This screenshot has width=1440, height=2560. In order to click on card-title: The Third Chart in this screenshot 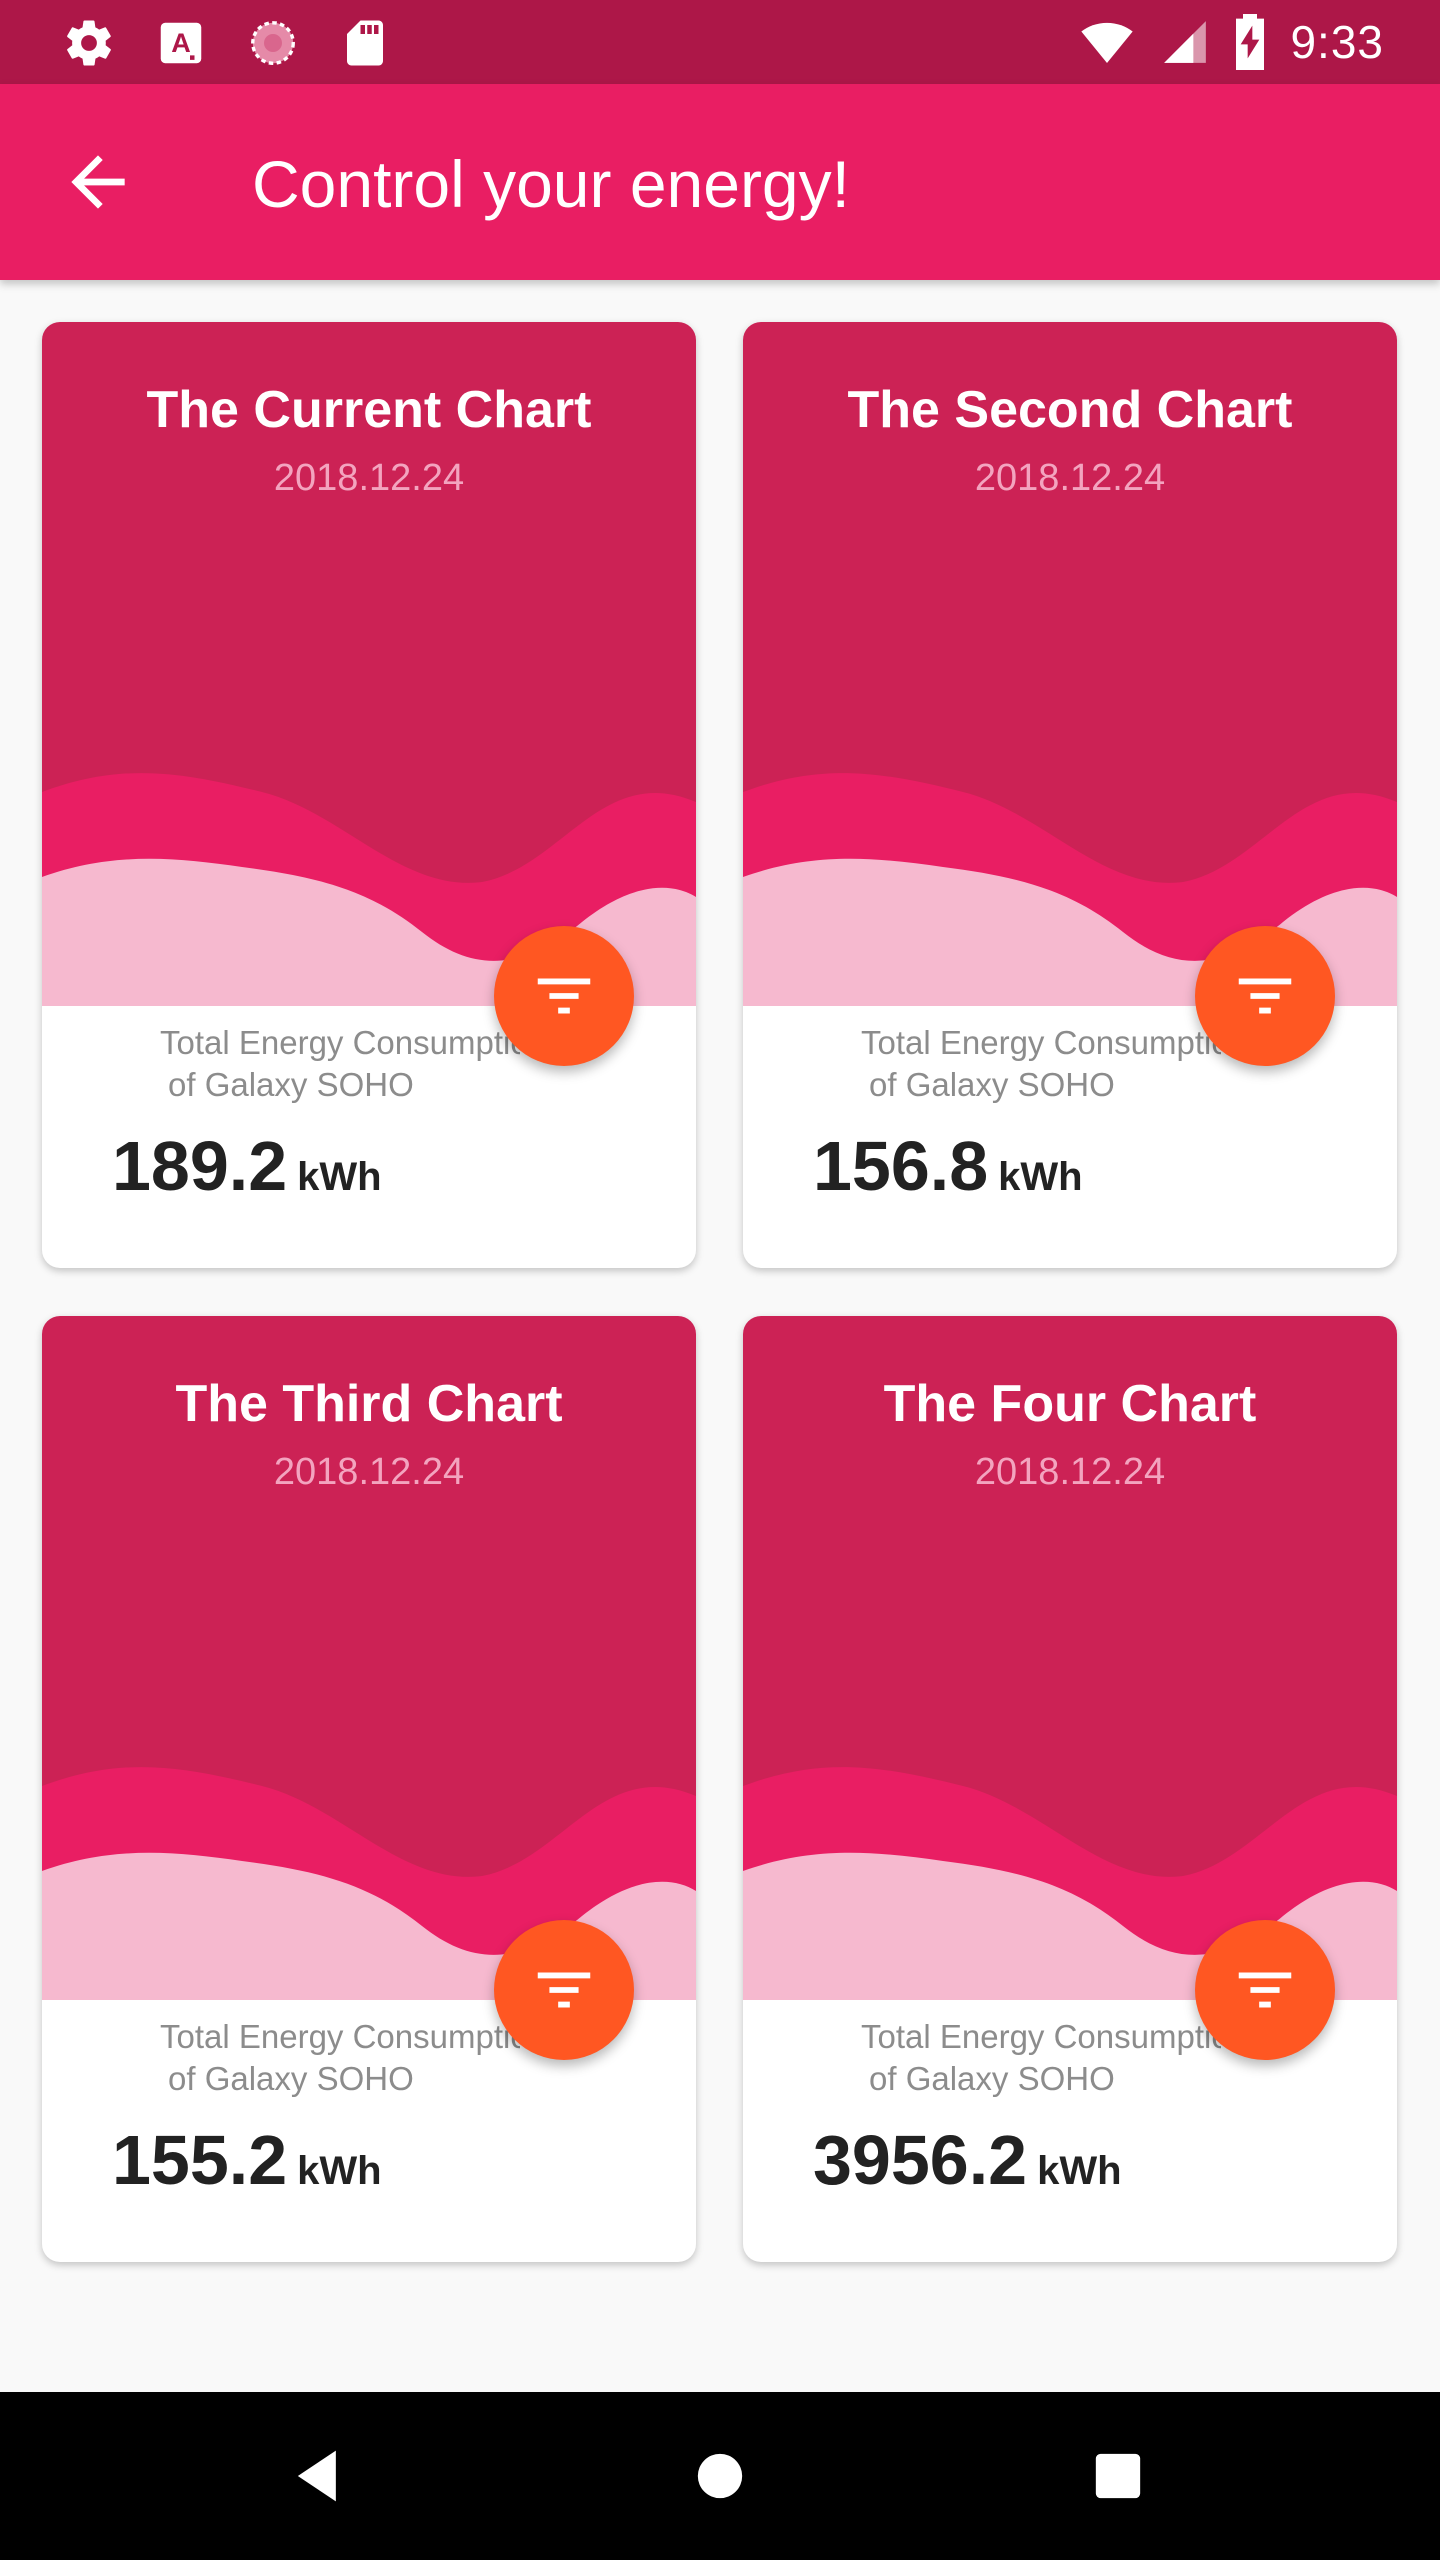, I will do `click(369, 1404)`.